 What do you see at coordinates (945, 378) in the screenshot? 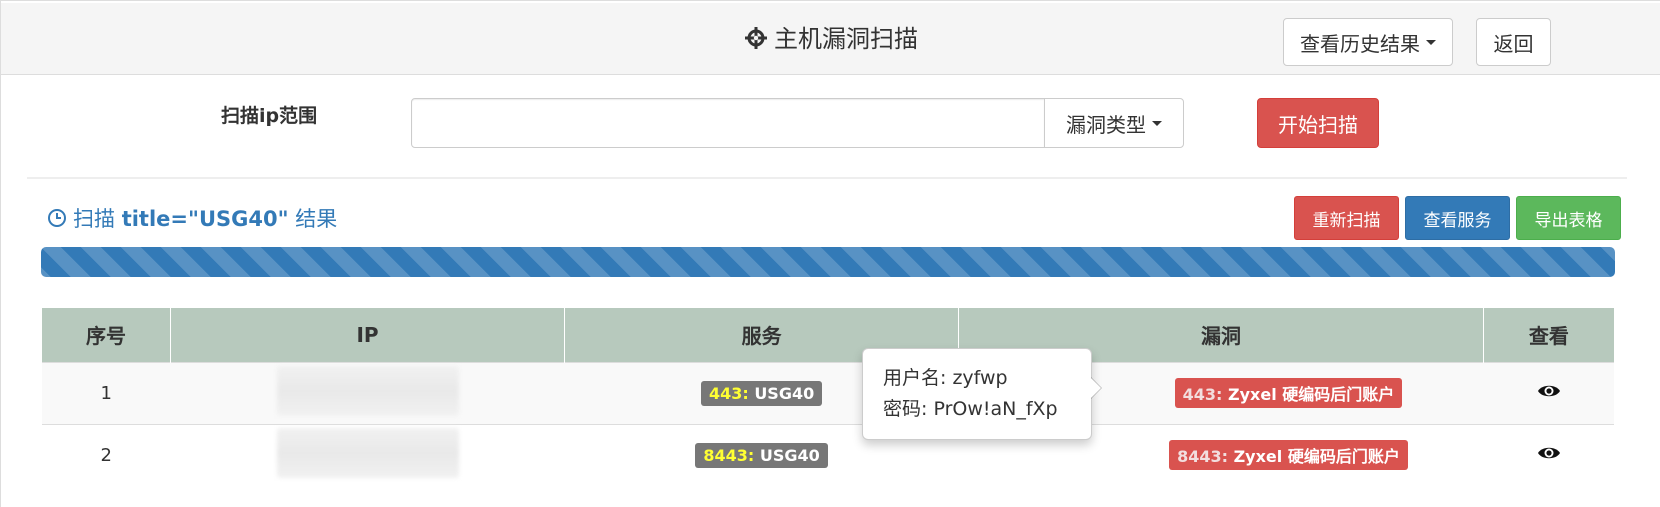
I see `popover-username: 用户名: zyfwp` at bounding box center [945, 378].